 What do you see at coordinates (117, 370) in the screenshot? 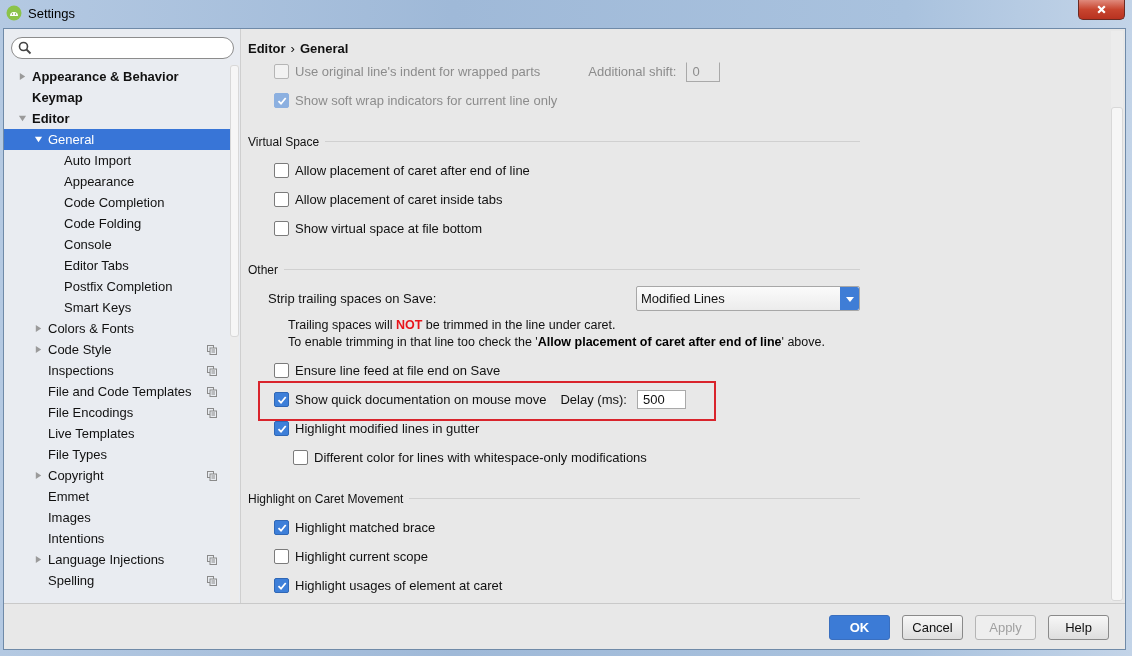
I see `tree-item: Inspections` at bounding box center [117, 370].